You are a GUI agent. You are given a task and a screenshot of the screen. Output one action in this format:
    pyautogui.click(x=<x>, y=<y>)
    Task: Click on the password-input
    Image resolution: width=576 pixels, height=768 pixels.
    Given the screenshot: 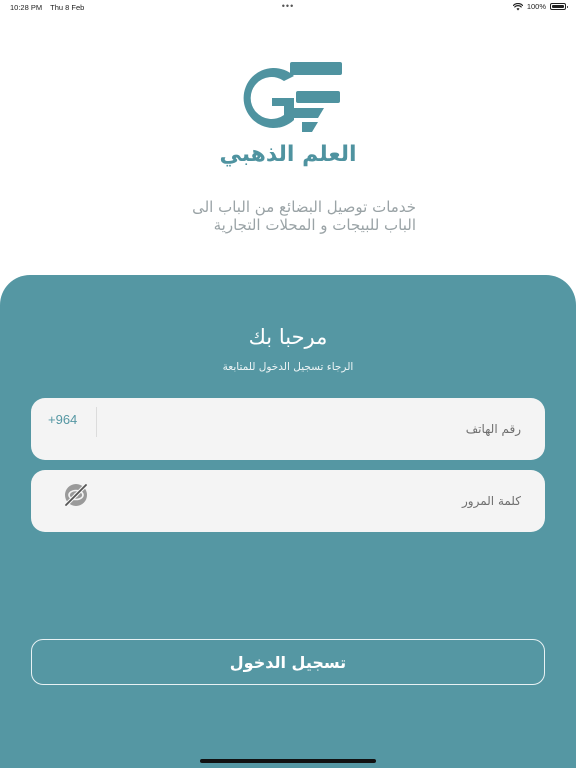 What is the action you would take?
    pyautogui.click(x=341, y=501)
    